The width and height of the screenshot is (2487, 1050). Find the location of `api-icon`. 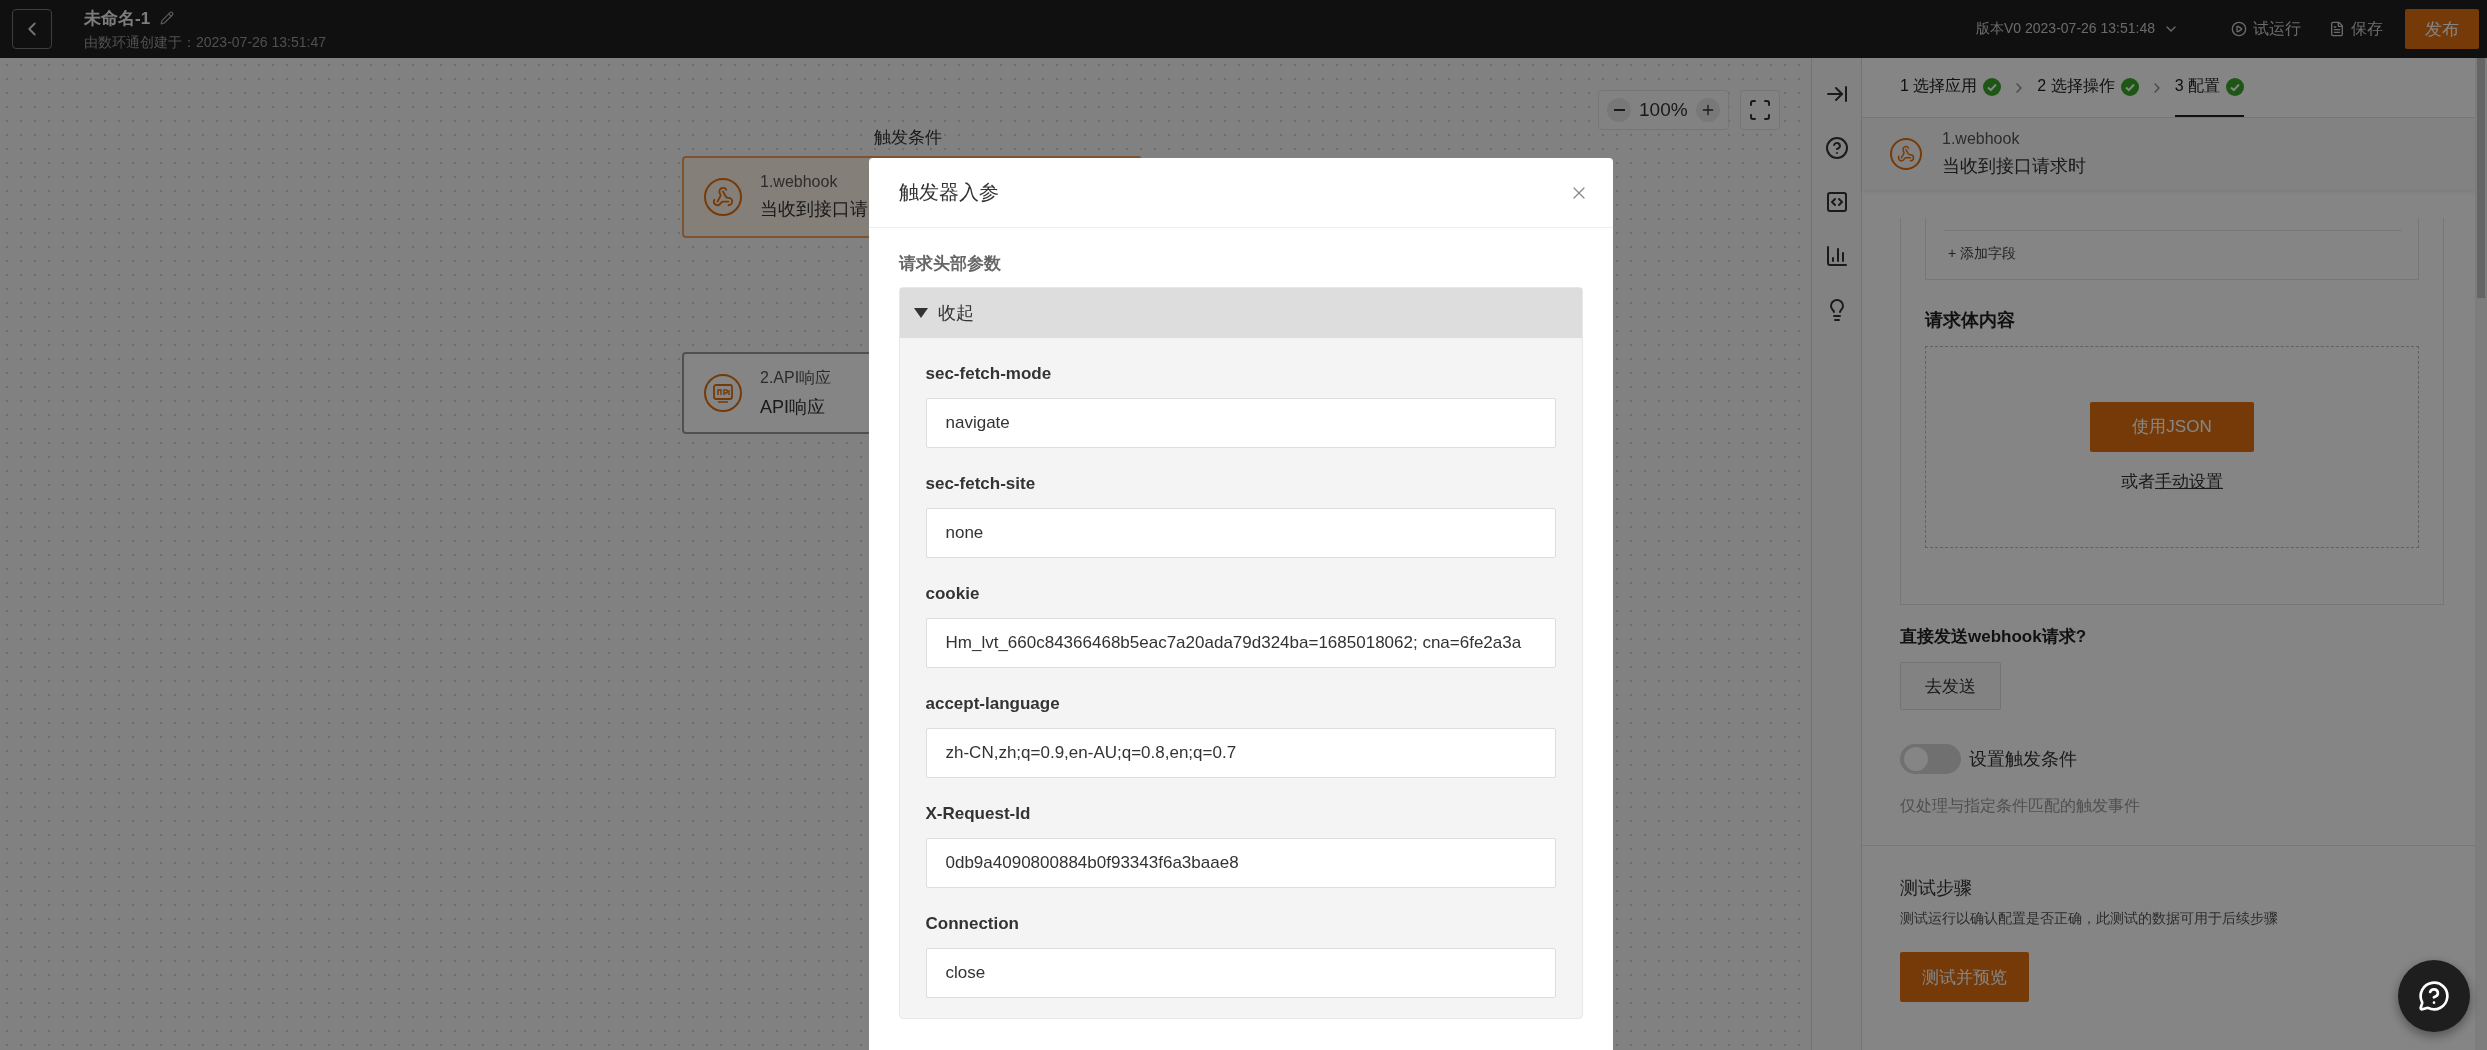

api-icon is located at coordinates (723, 393).